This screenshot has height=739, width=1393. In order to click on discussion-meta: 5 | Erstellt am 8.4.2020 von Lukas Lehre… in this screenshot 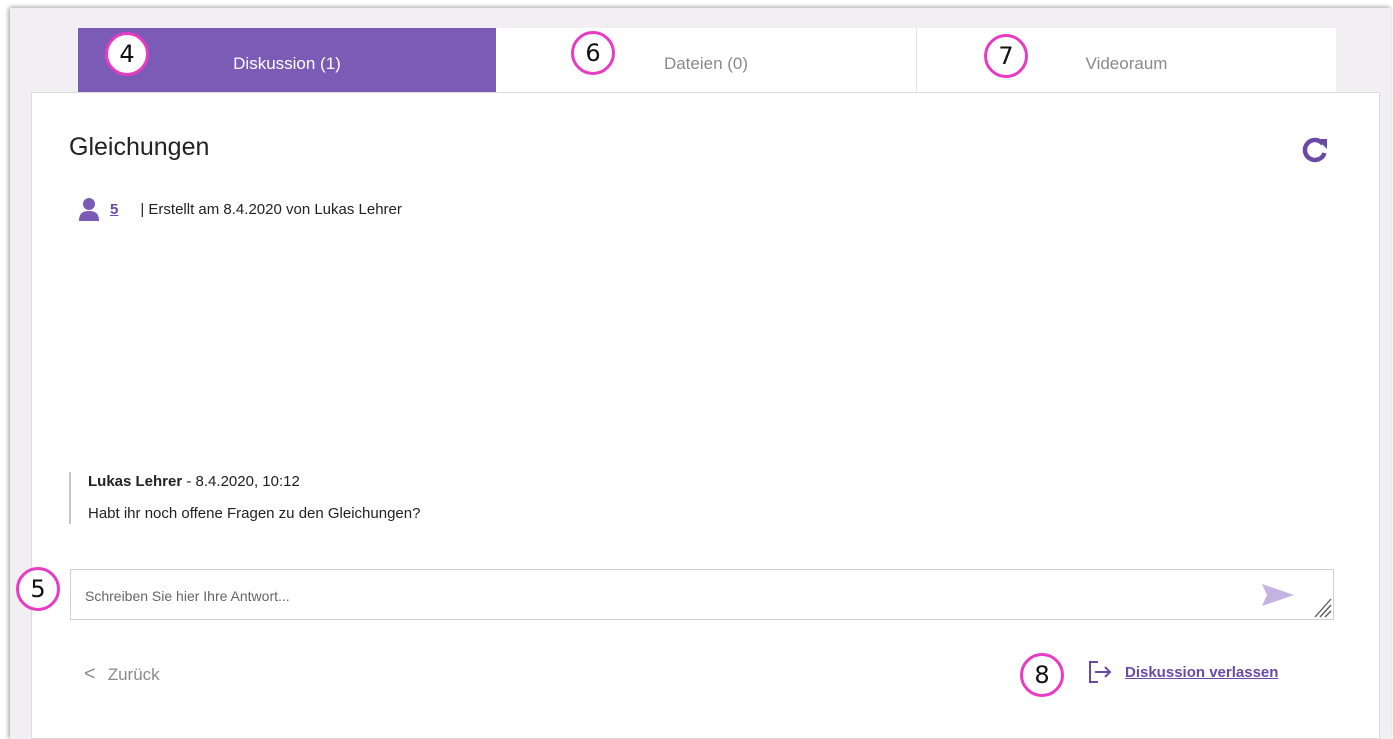, I will do `click(240, 209)`.